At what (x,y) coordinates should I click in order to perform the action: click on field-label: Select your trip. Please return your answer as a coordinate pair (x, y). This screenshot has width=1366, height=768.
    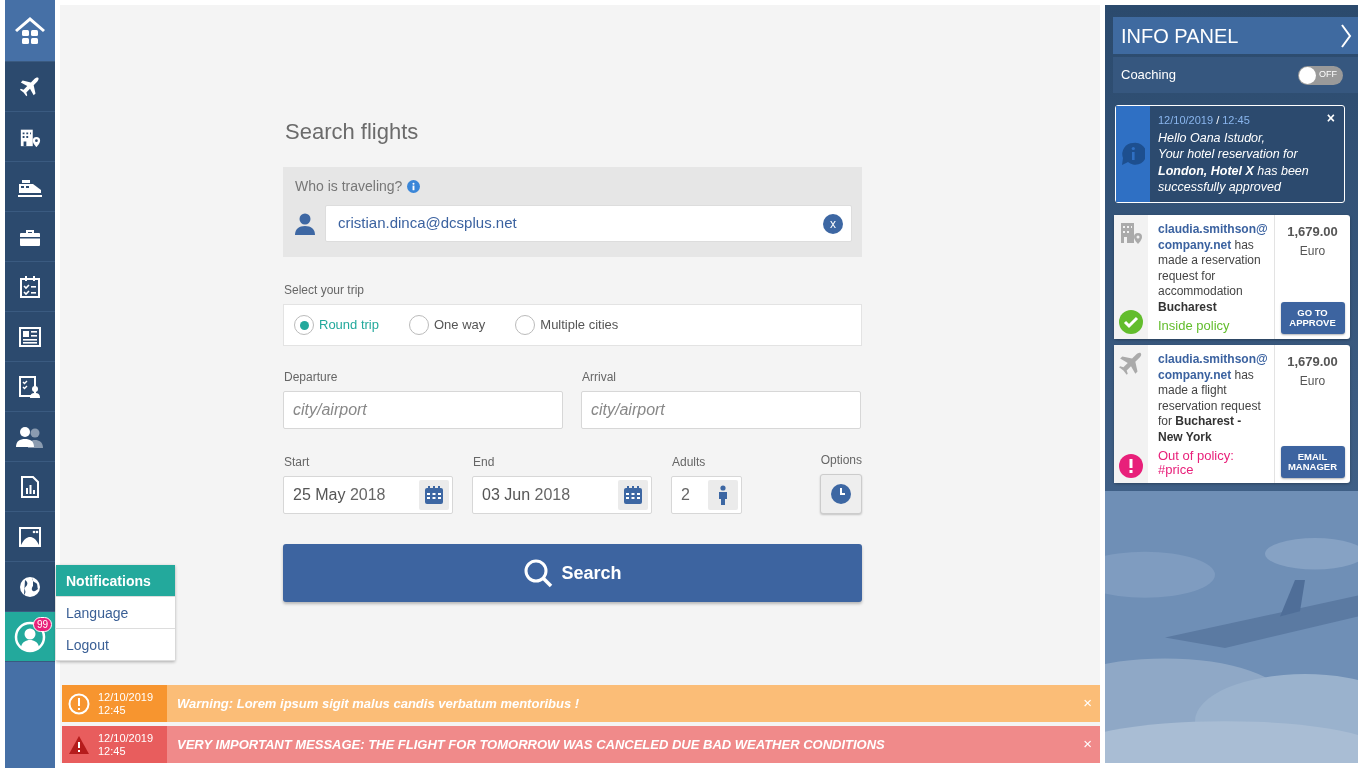
    Looking at the image, I should click on (325, 290).